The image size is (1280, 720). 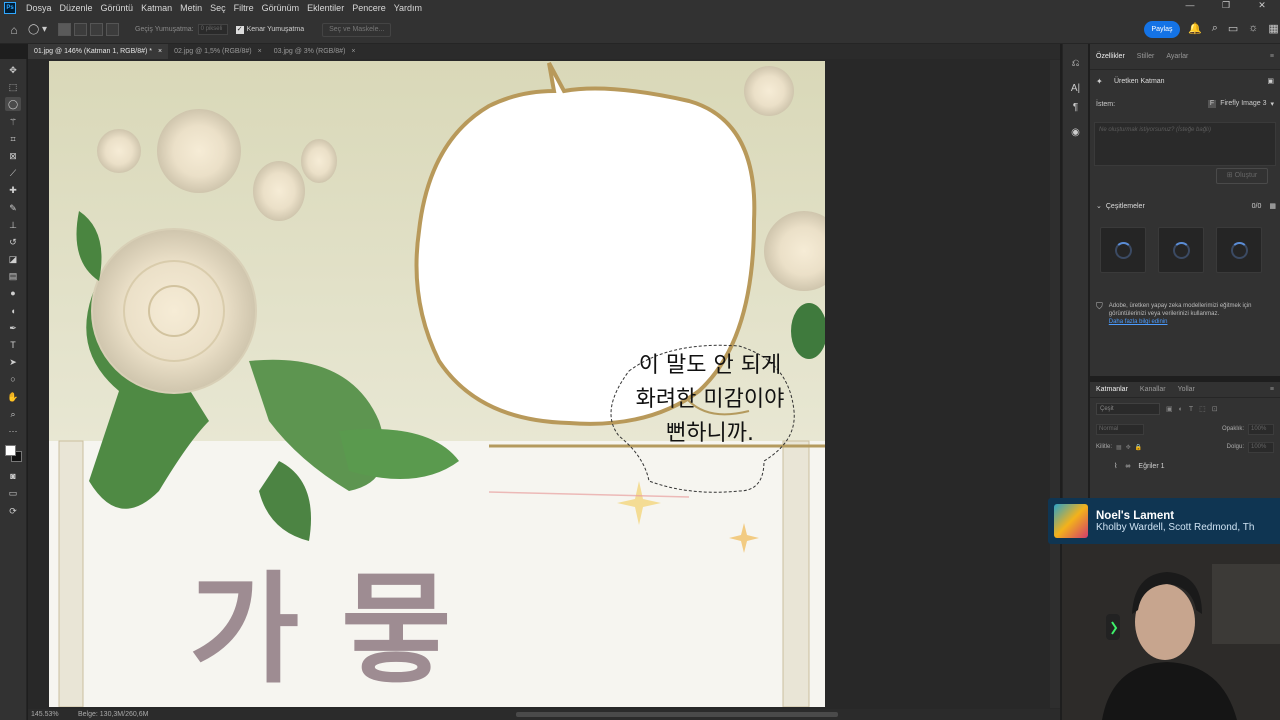 I want to click on lock-pixels-icon: ▦, so click(x=1119, y=447).